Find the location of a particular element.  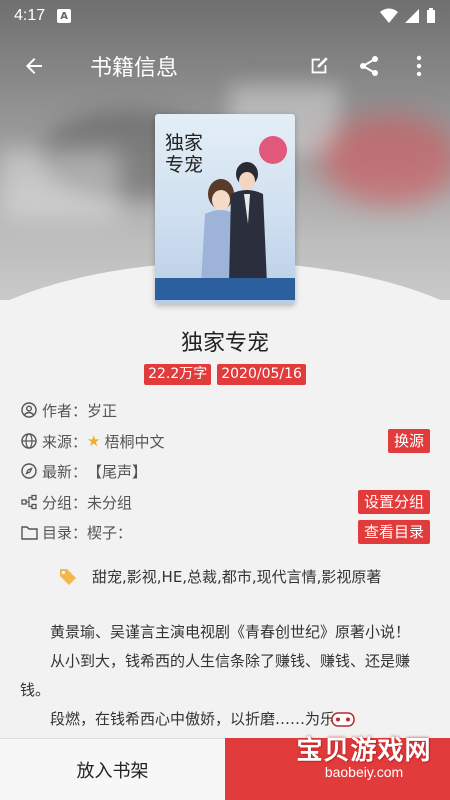

word-count-badge: 22.2万字 is located at coordinates (178, 374).